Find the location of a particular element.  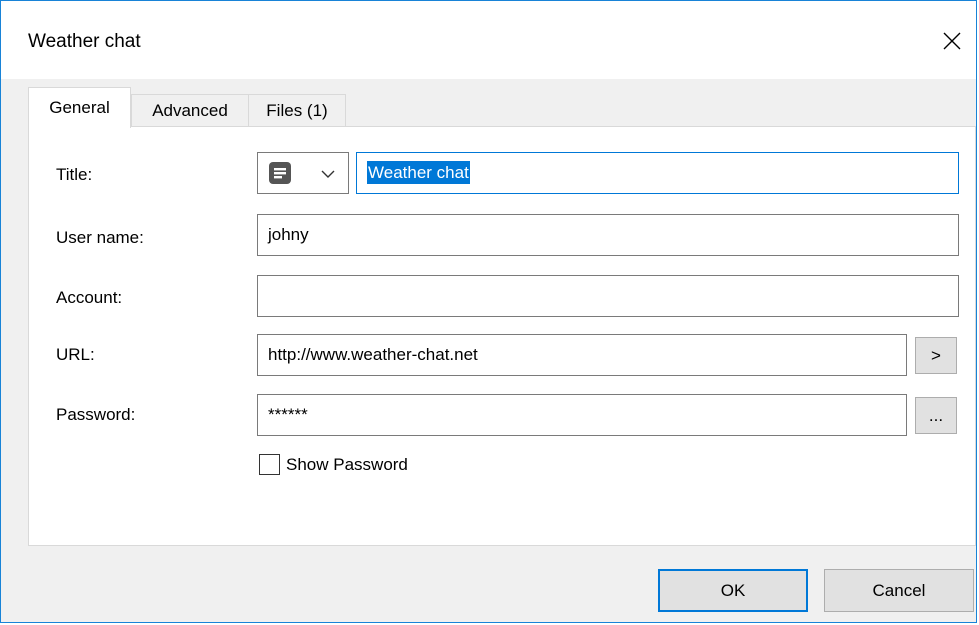

cancel-button-label: Cancel is located at coordinates (899, 590).